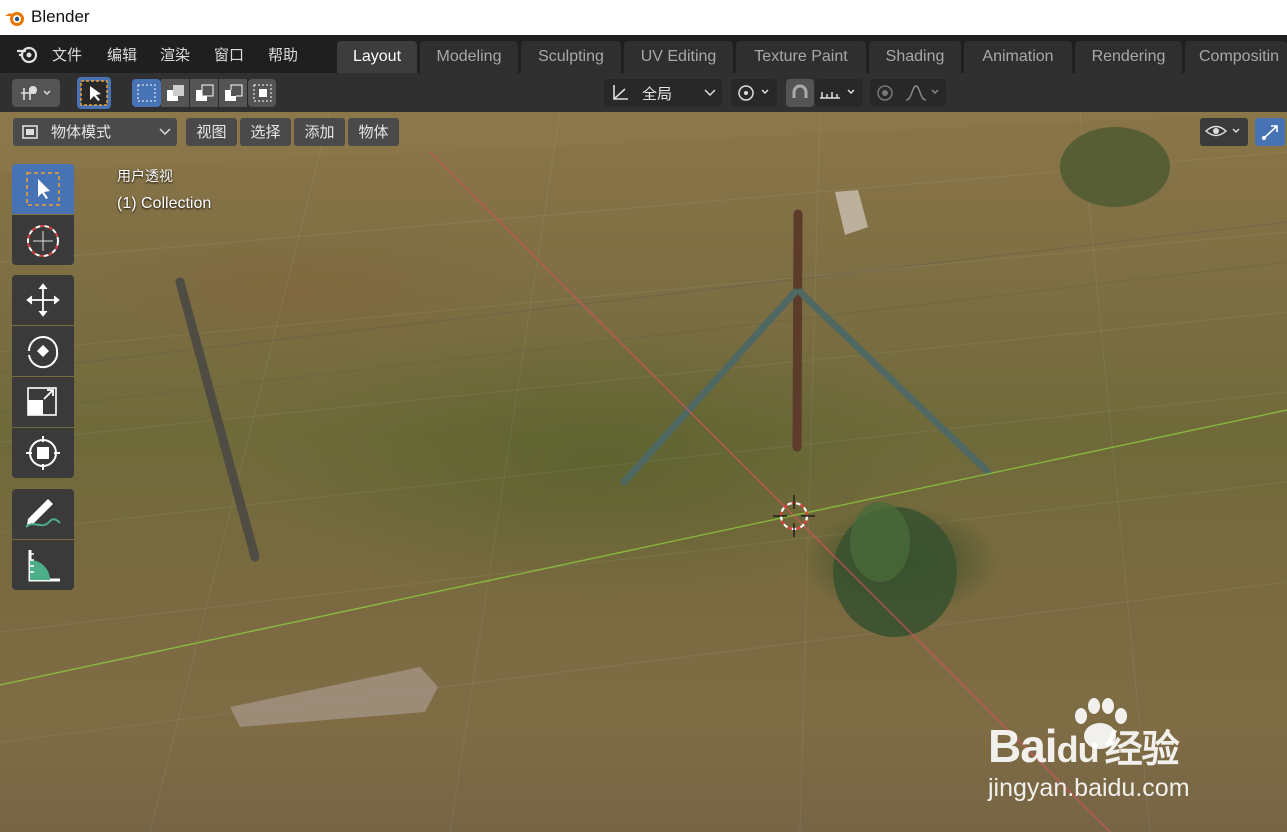  I want to click on view-name: 用户透视, so click(145, 177).